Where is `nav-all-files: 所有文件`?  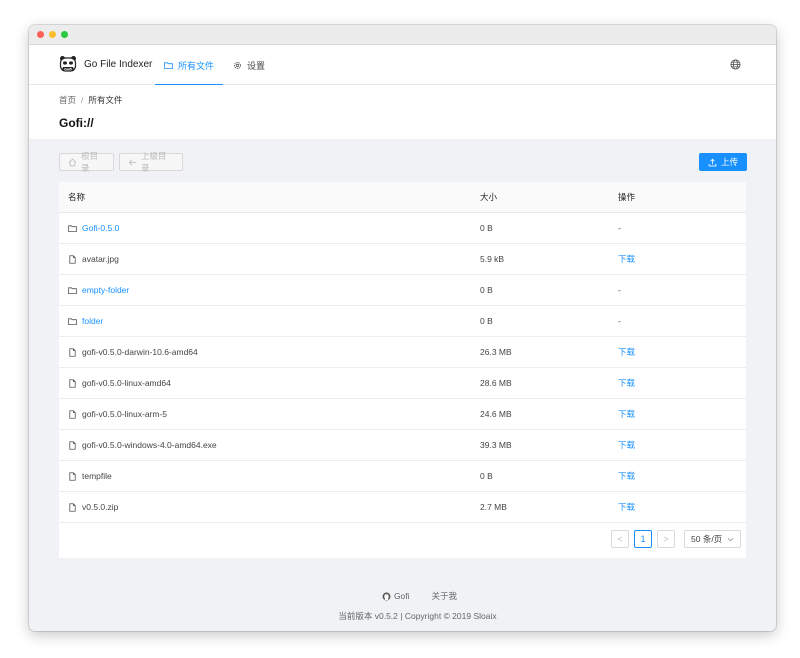
nav-all-files: 所有文件 is located at coordinates (189, 65).